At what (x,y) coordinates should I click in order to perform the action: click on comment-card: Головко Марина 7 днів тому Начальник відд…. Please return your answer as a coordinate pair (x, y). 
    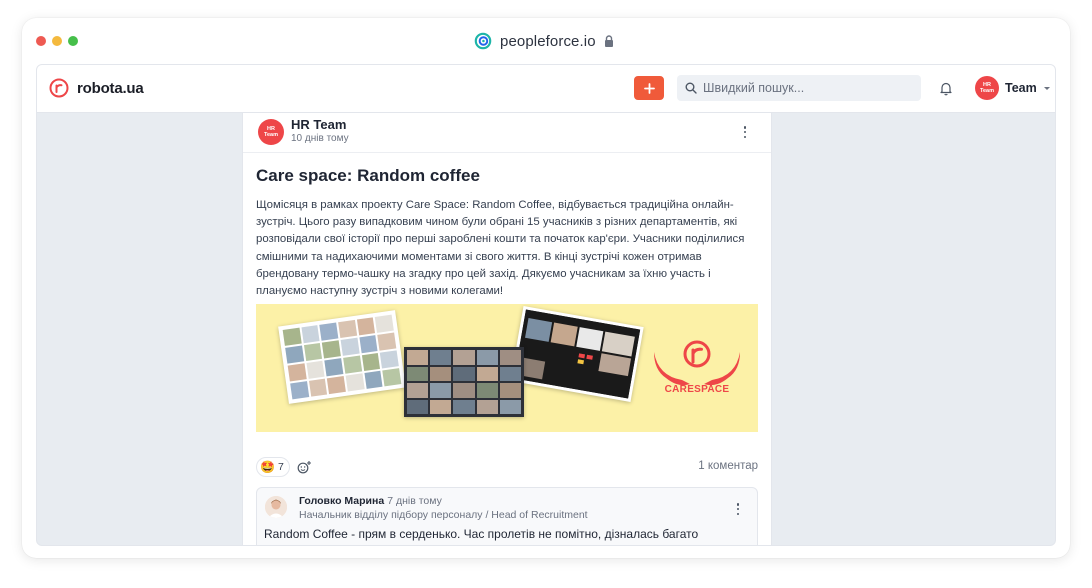
    Looking at the image, I should click on (507, 516).